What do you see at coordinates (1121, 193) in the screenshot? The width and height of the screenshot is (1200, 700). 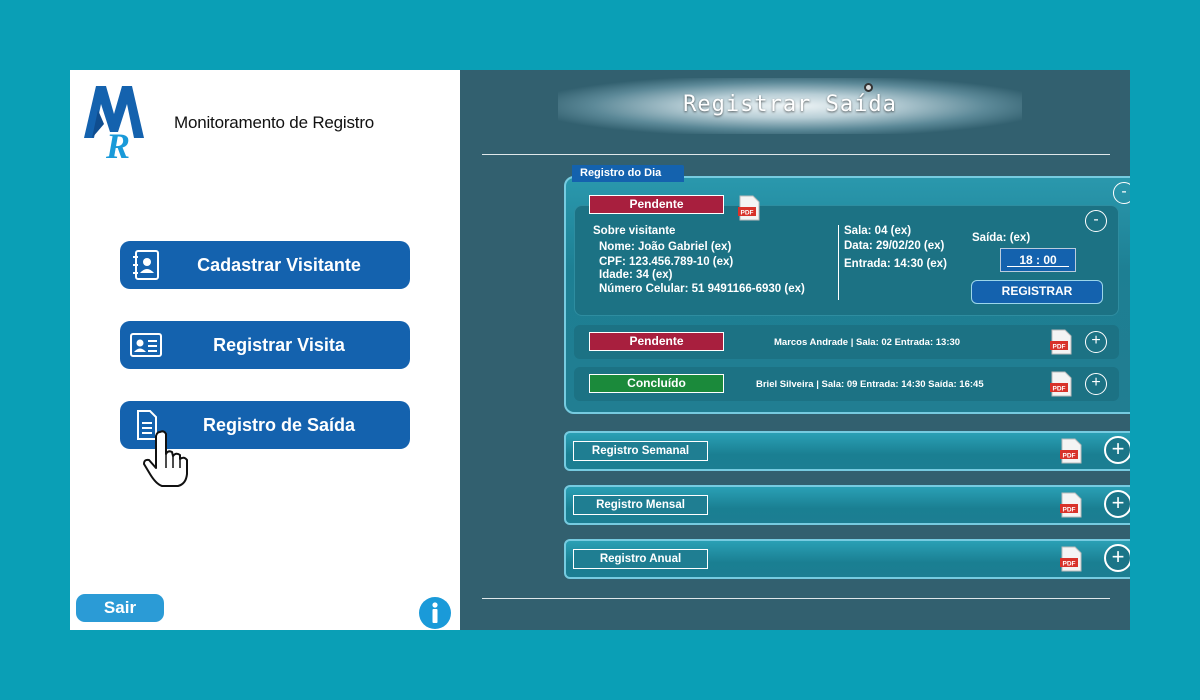 I see `panel-collapse-button: -` at bounding box center [1121, 193].